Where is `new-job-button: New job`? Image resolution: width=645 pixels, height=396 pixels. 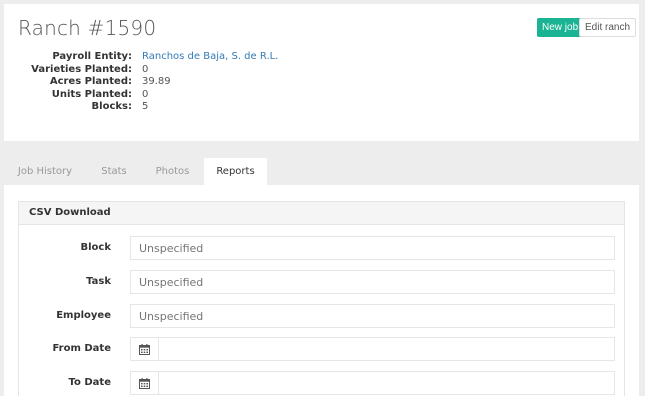
new-job-button: New job is located at coordinates (560, 27).